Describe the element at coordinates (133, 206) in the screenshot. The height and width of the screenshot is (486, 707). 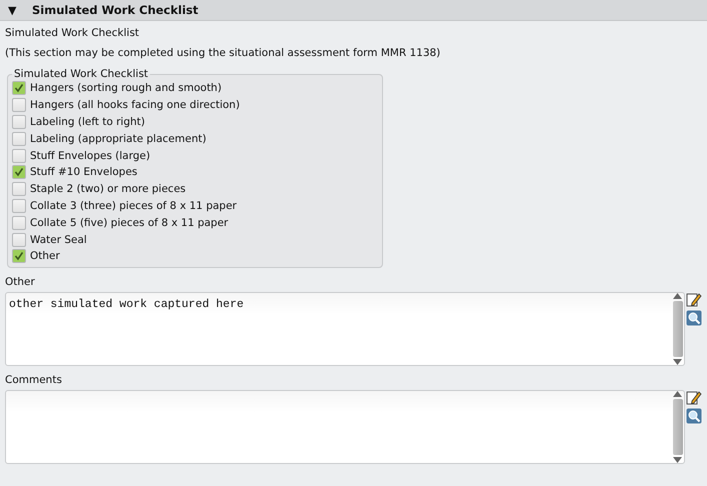
I see `checkbox-label: Collate 3 (three) pieces of 8 x 11 paper` at that location.